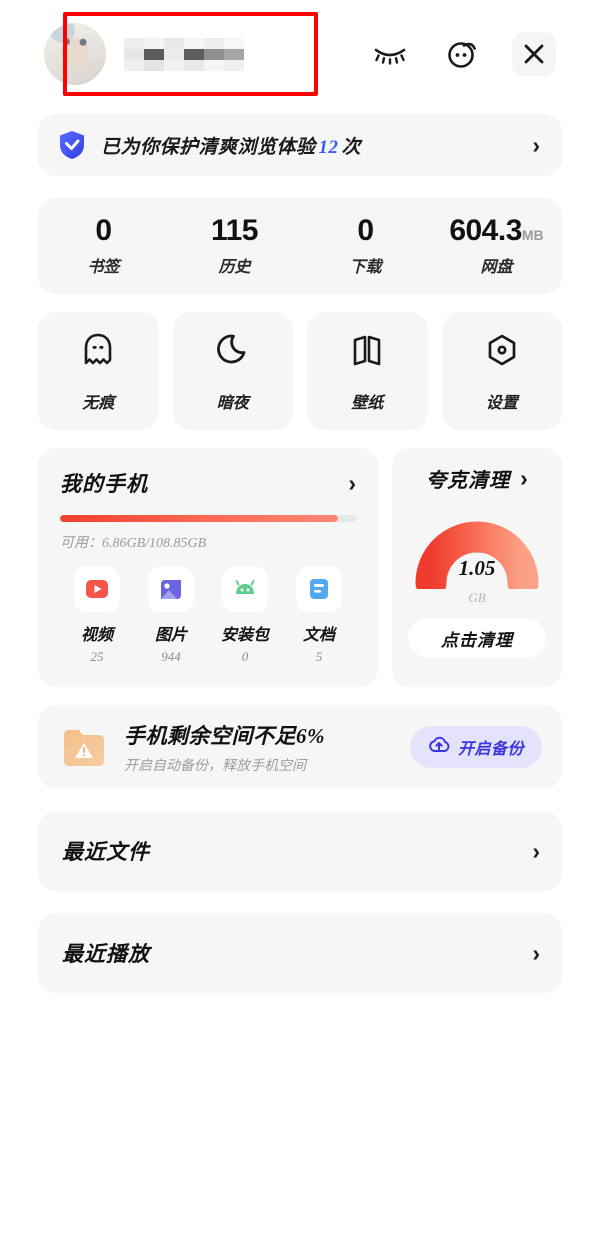 This screenshot has width=600, height=1240. I want to click on protection-banner-text: 已为你保护清爽浏览体验 12 次, so click(309, 145).